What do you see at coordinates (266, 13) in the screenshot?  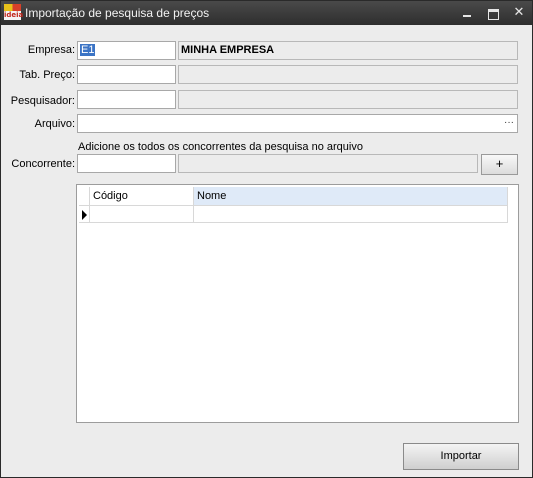 I see `title-bar: ideia Importação de pesquisa de preços ✕` at bounding box center [266, 13].